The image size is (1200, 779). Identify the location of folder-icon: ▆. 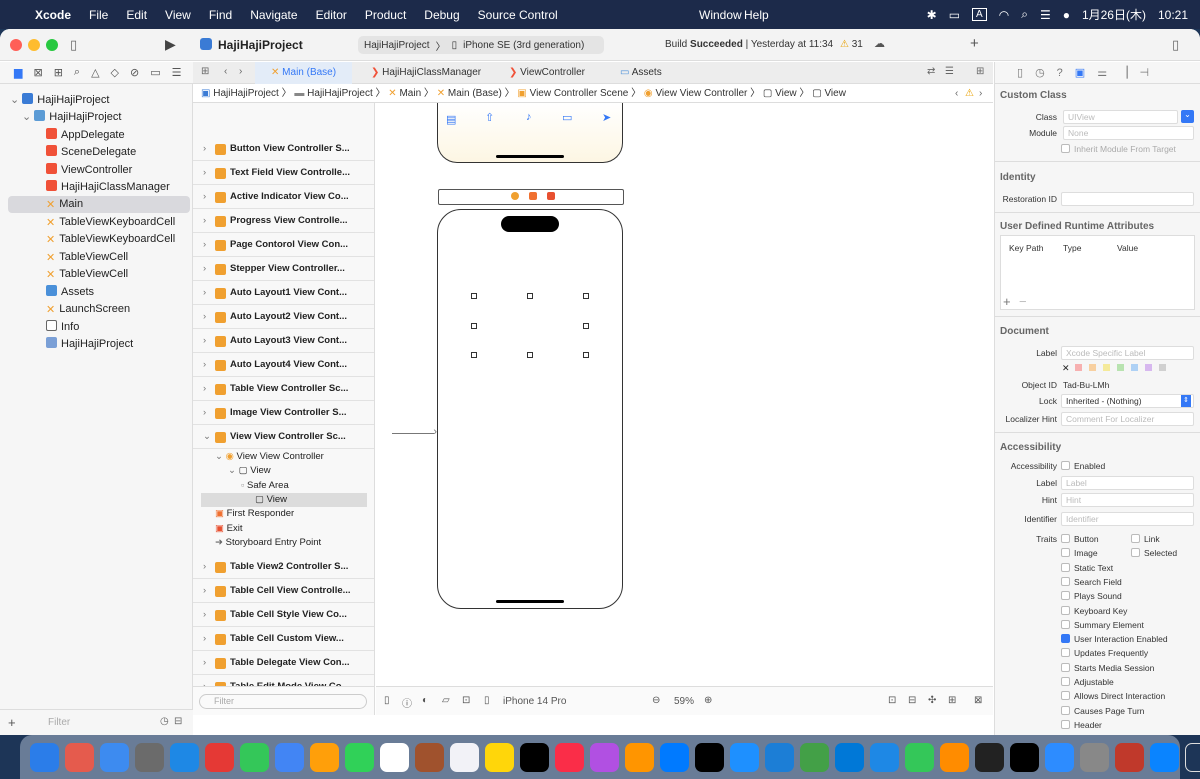
(18, 72).